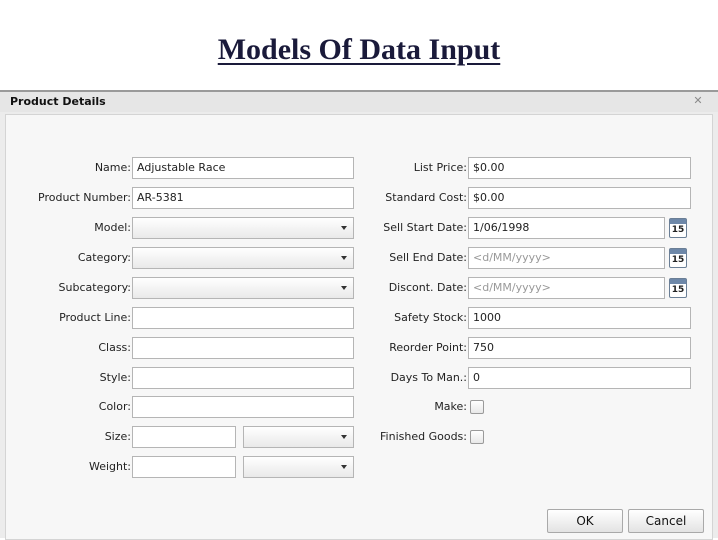  I want to click on reorder-point-field: 750, so click(579, 348).